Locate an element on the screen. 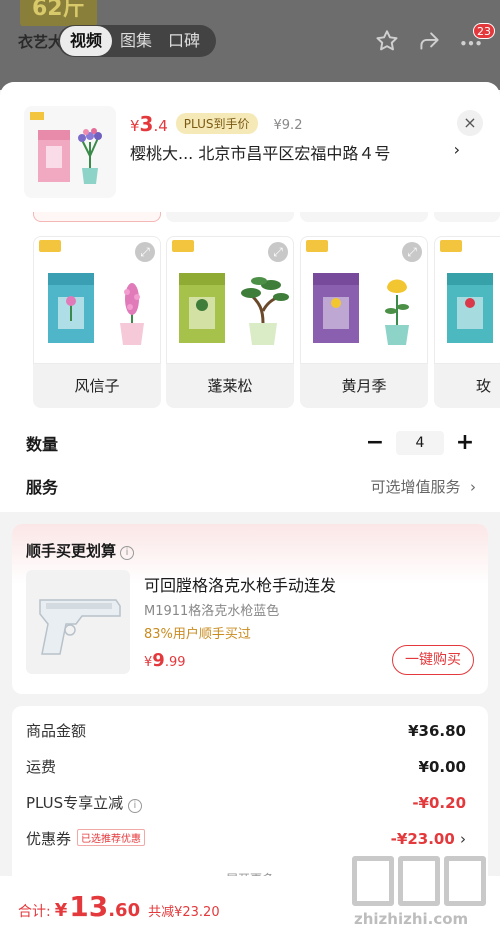 The width and height of the screenshot is (500, 938). upsell-buy-rate: 83%用户顺手买过 is located at coordinates (197, 634).